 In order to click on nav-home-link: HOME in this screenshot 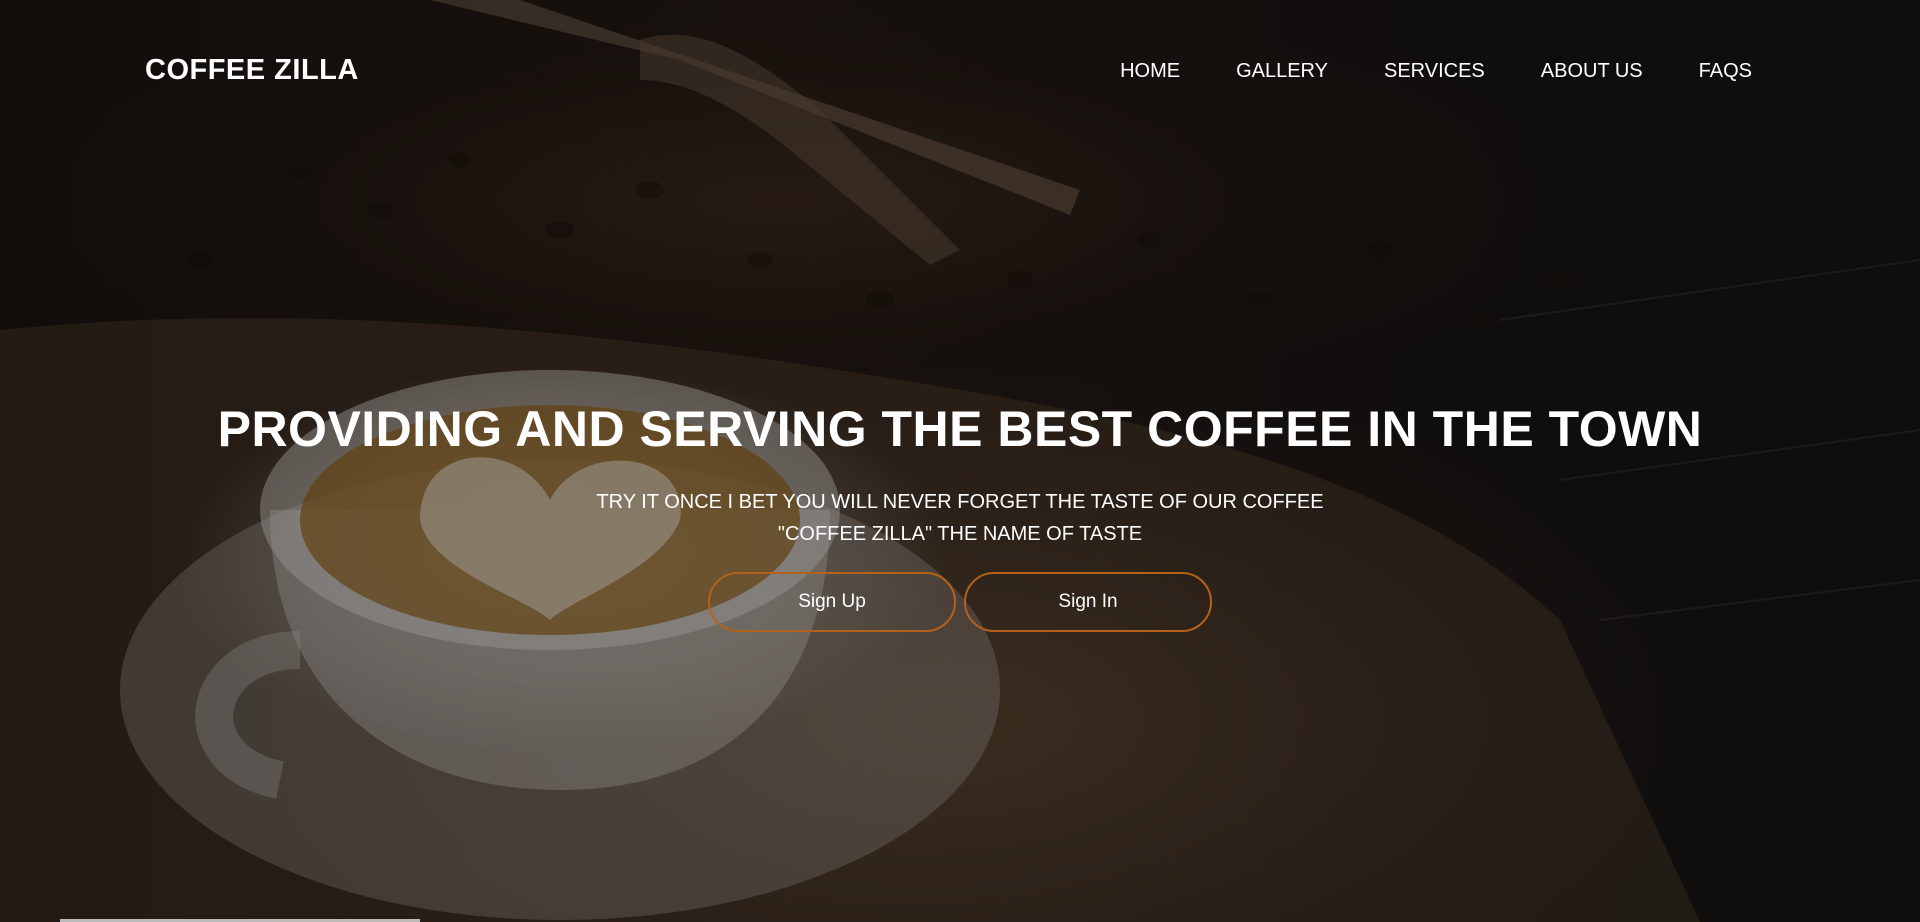, I will do `click(1150, 71)`.